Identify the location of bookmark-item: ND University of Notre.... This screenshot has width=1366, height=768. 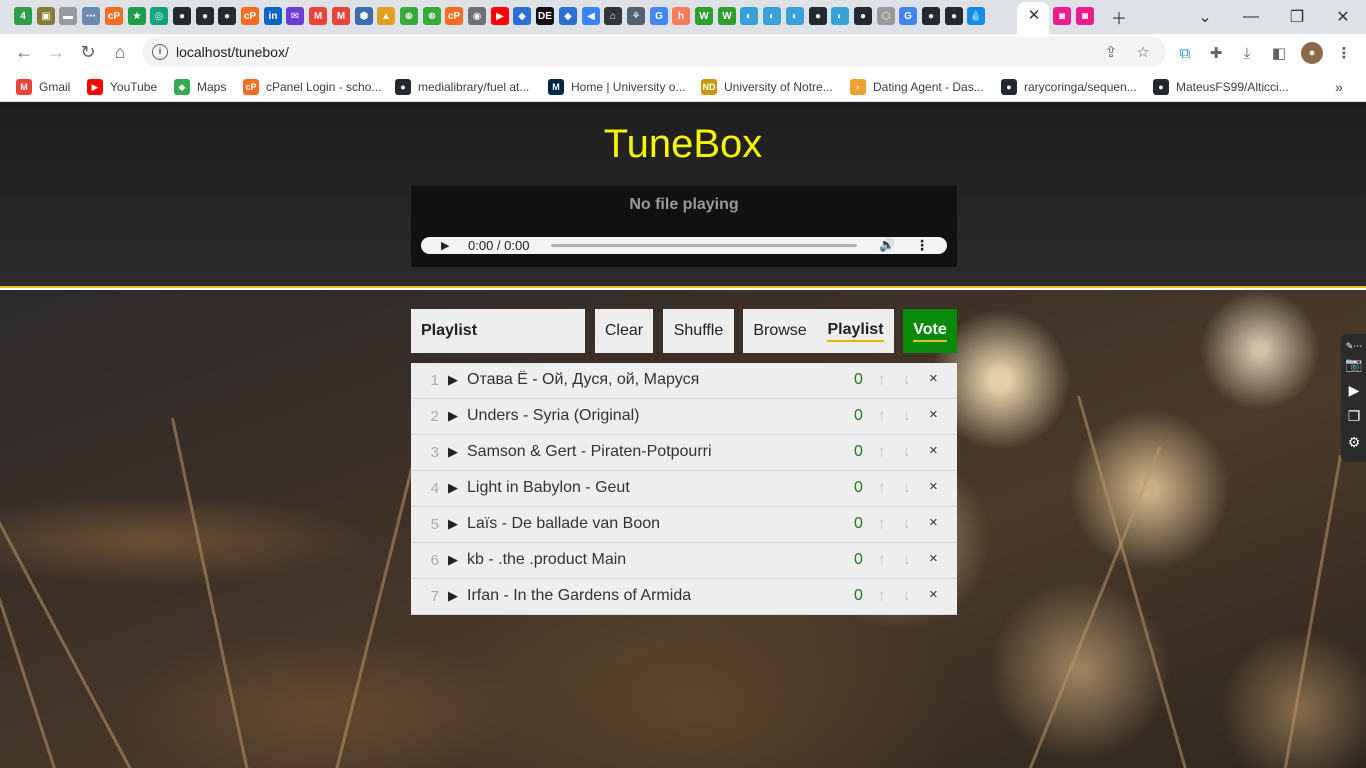
(767, 87).